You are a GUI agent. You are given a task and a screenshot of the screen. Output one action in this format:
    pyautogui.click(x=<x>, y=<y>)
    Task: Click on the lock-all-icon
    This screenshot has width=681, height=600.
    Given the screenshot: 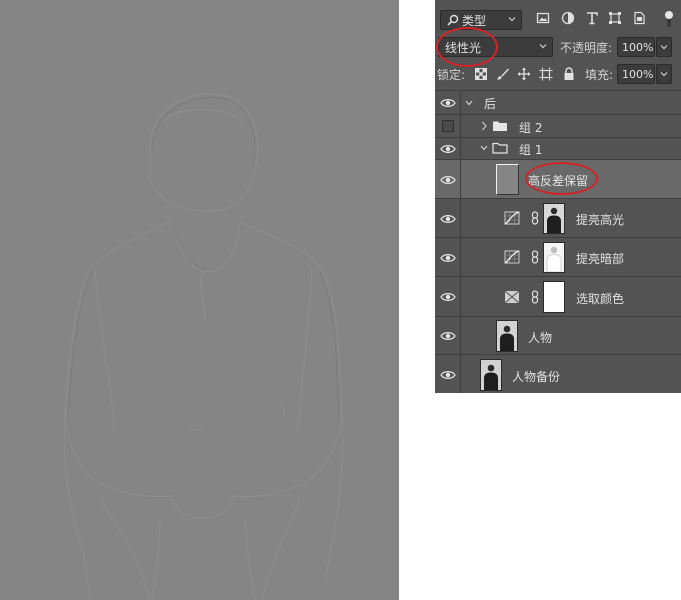 What is the action you would take?
    pyautogui.click(x=569, y=74)
    